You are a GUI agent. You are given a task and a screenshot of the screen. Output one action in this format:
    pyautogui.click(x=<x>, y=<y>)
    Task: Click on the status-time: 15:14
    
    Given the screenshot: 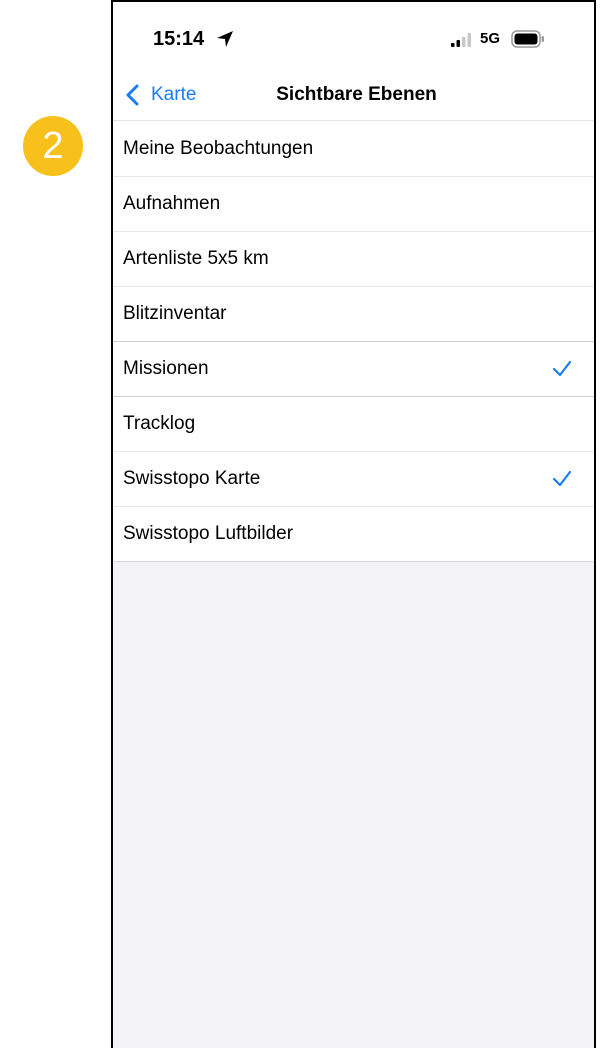 What is the action you would take?
    pyautogui.click(x=179, y=39)
    